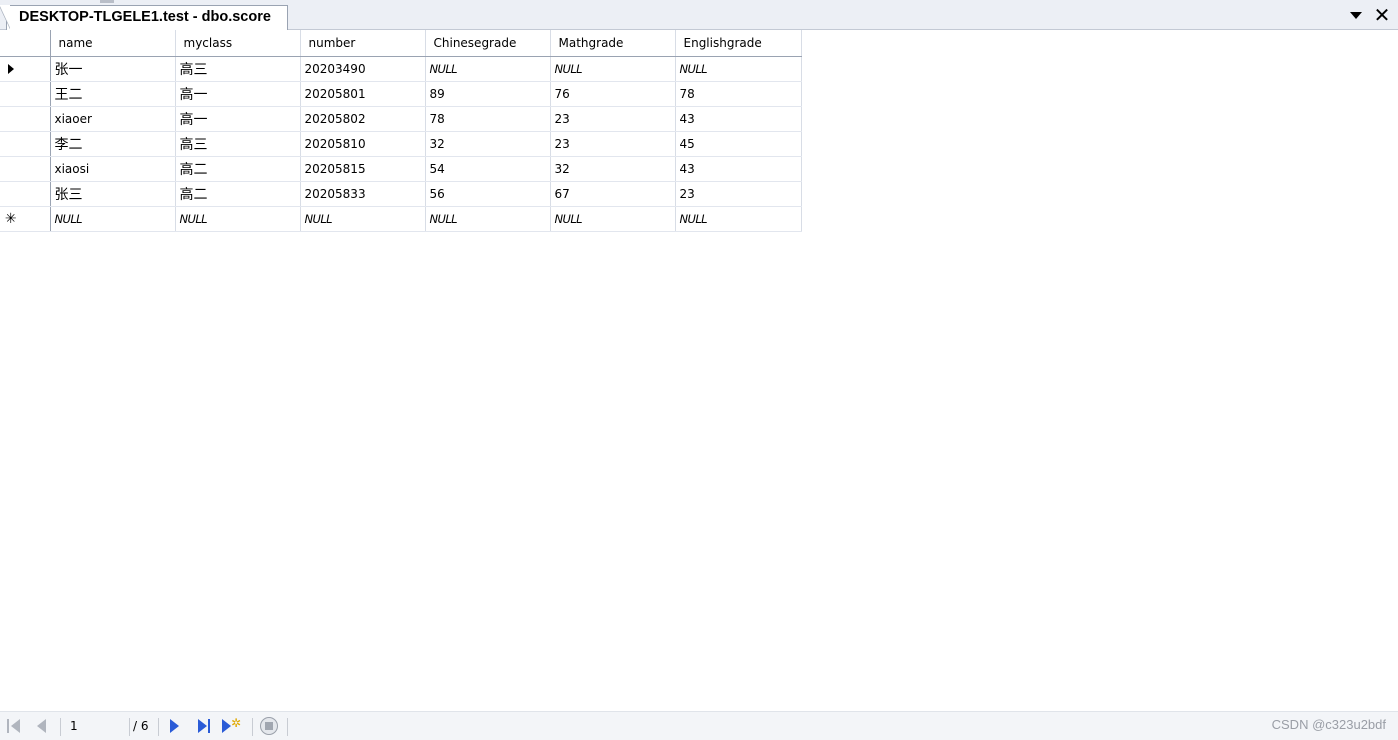  Describe the element at coordinates (10, 69) in the screenshot. I see `current-row-icon` at that location.